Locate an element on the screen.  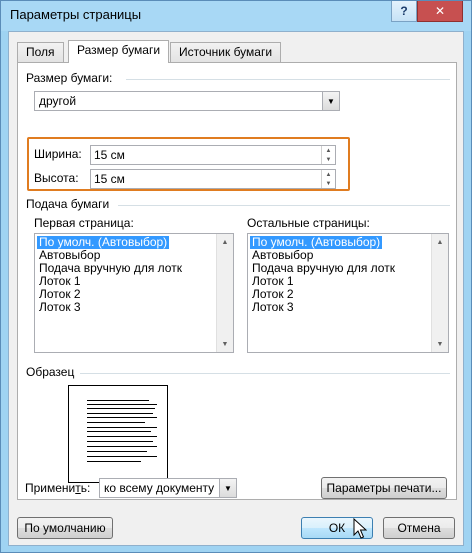
paper-size-label: Размер бумаги: is located at coordinates (69, 78).